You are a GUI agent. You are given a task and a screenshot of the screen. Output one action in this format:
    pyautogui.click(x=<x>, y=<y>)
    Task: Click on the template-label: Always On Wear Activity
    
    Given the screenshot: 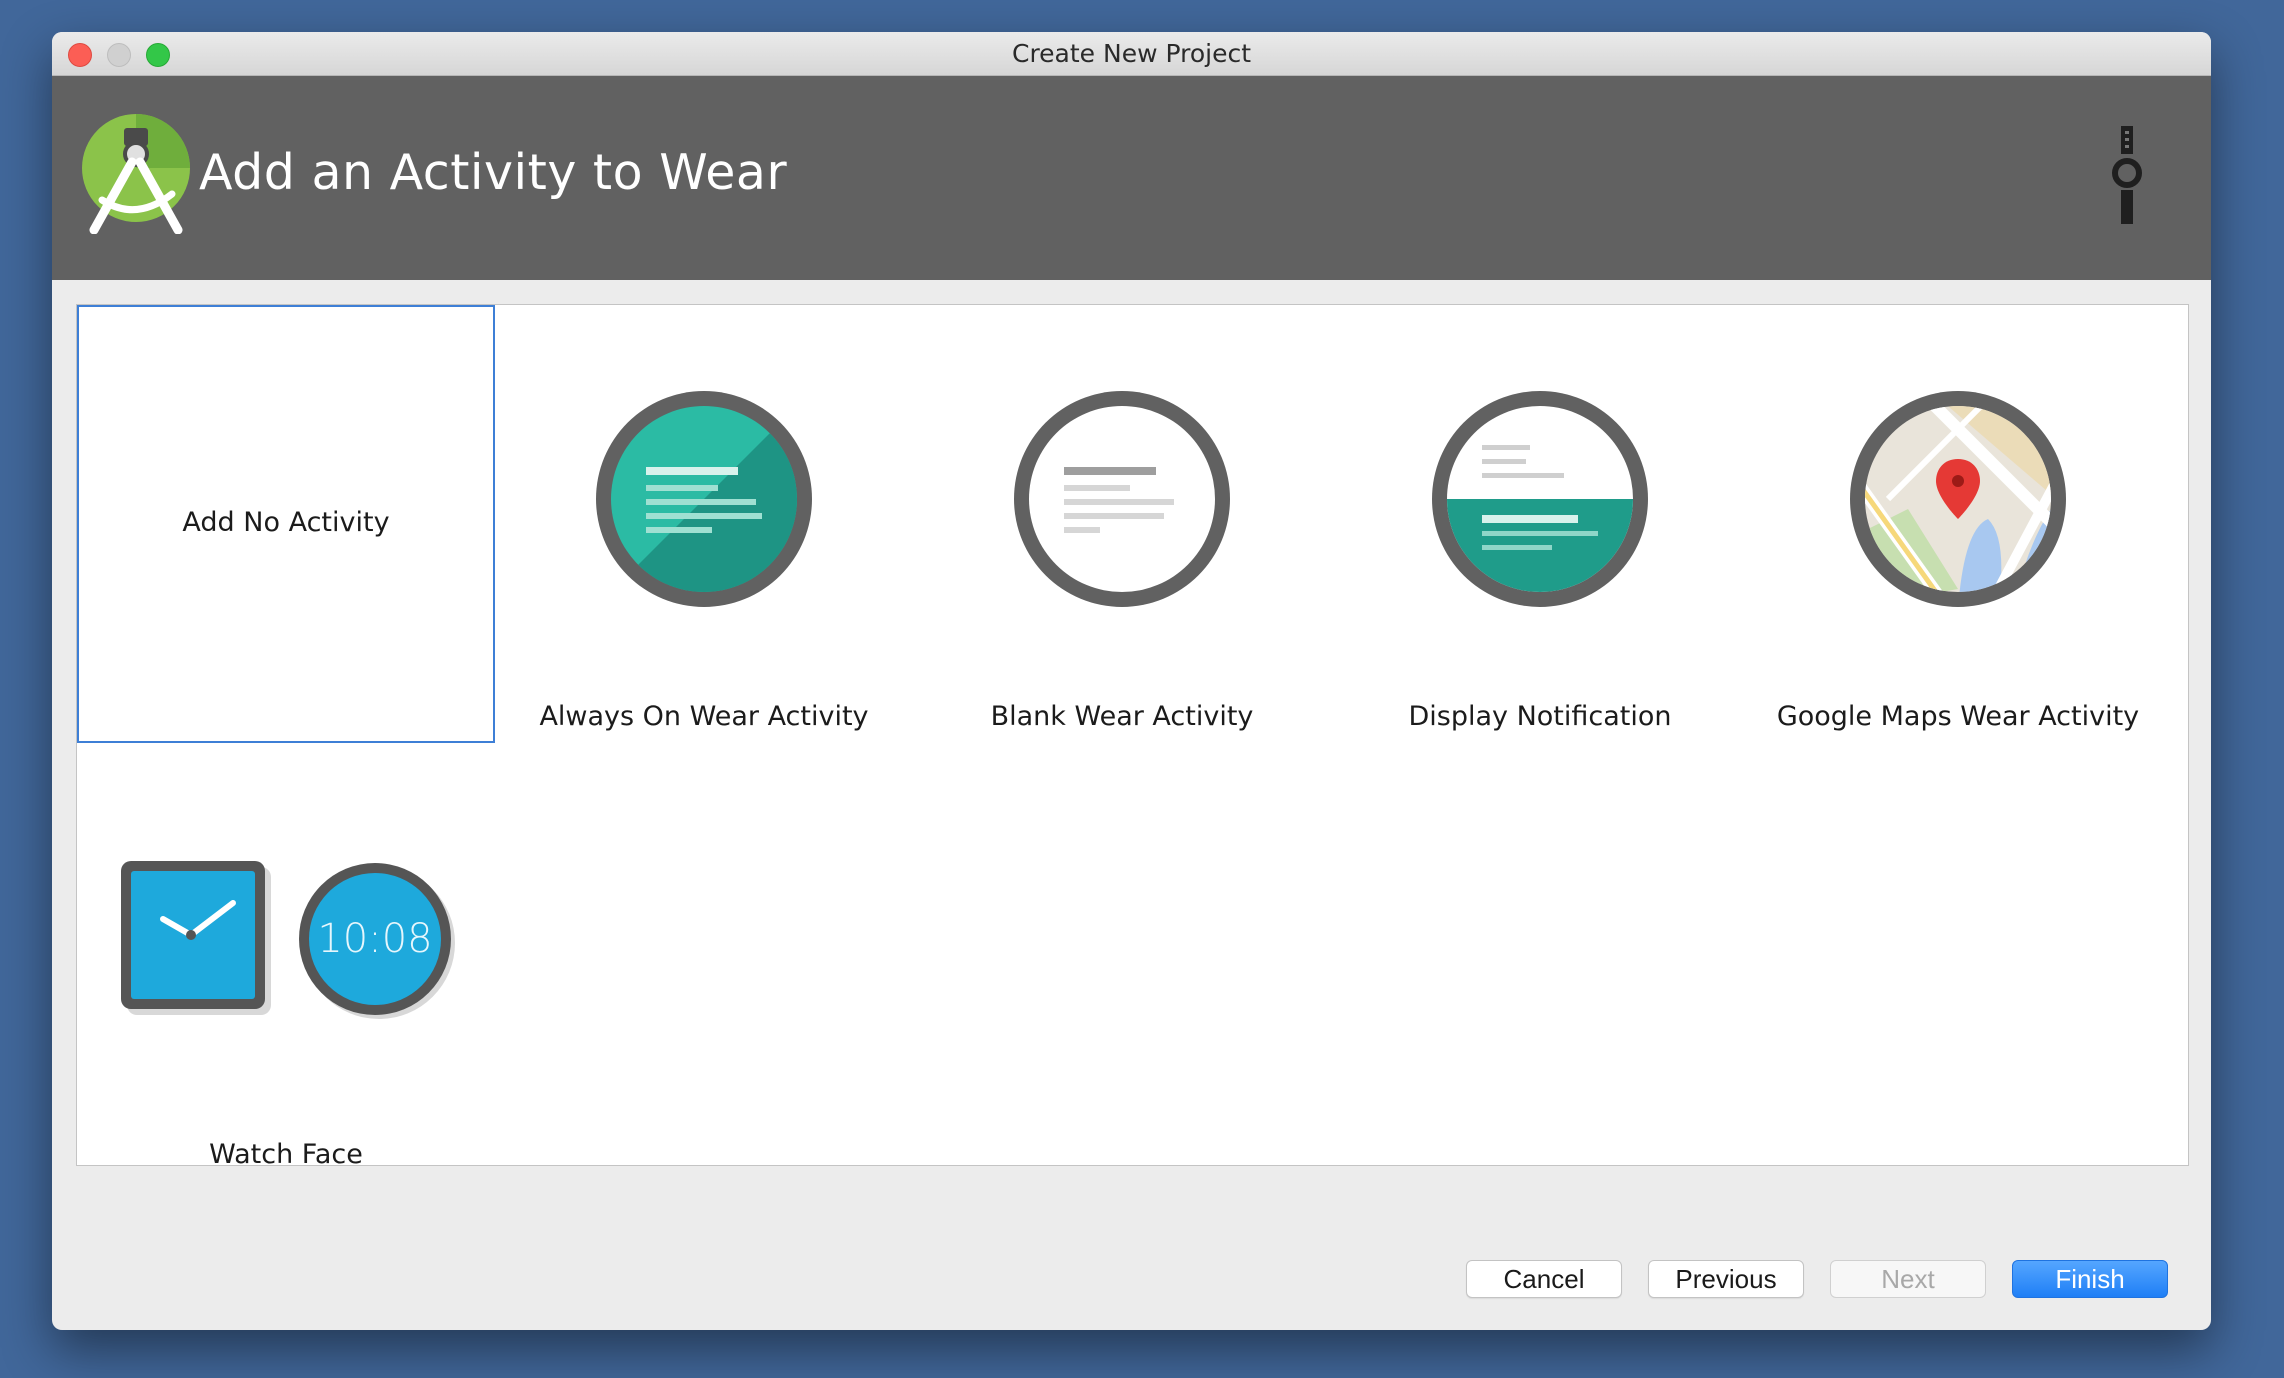 What is the action you would take?
    pyautogui.click(x=704, y=716)
    